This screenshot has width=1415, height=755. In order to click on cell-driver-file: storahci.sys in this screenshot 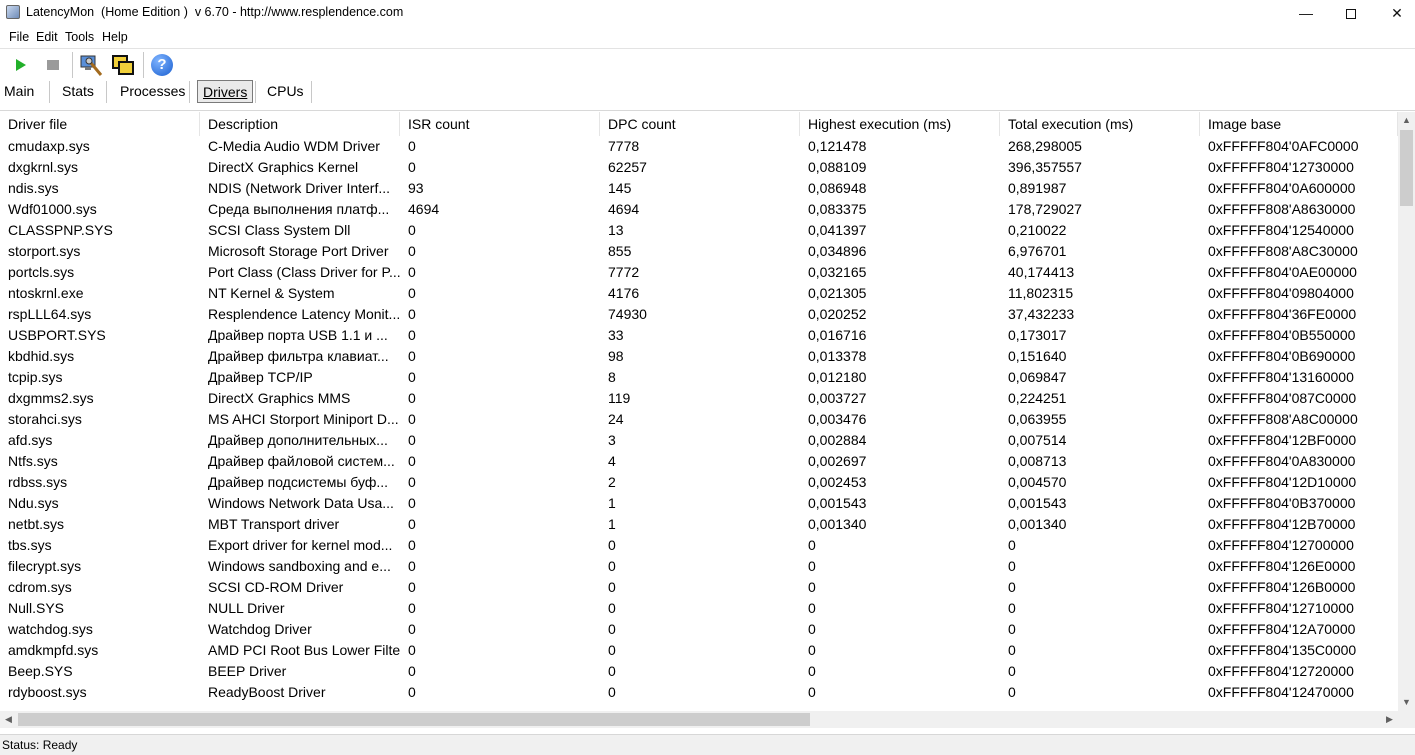, I will do `click(45, 419)`.